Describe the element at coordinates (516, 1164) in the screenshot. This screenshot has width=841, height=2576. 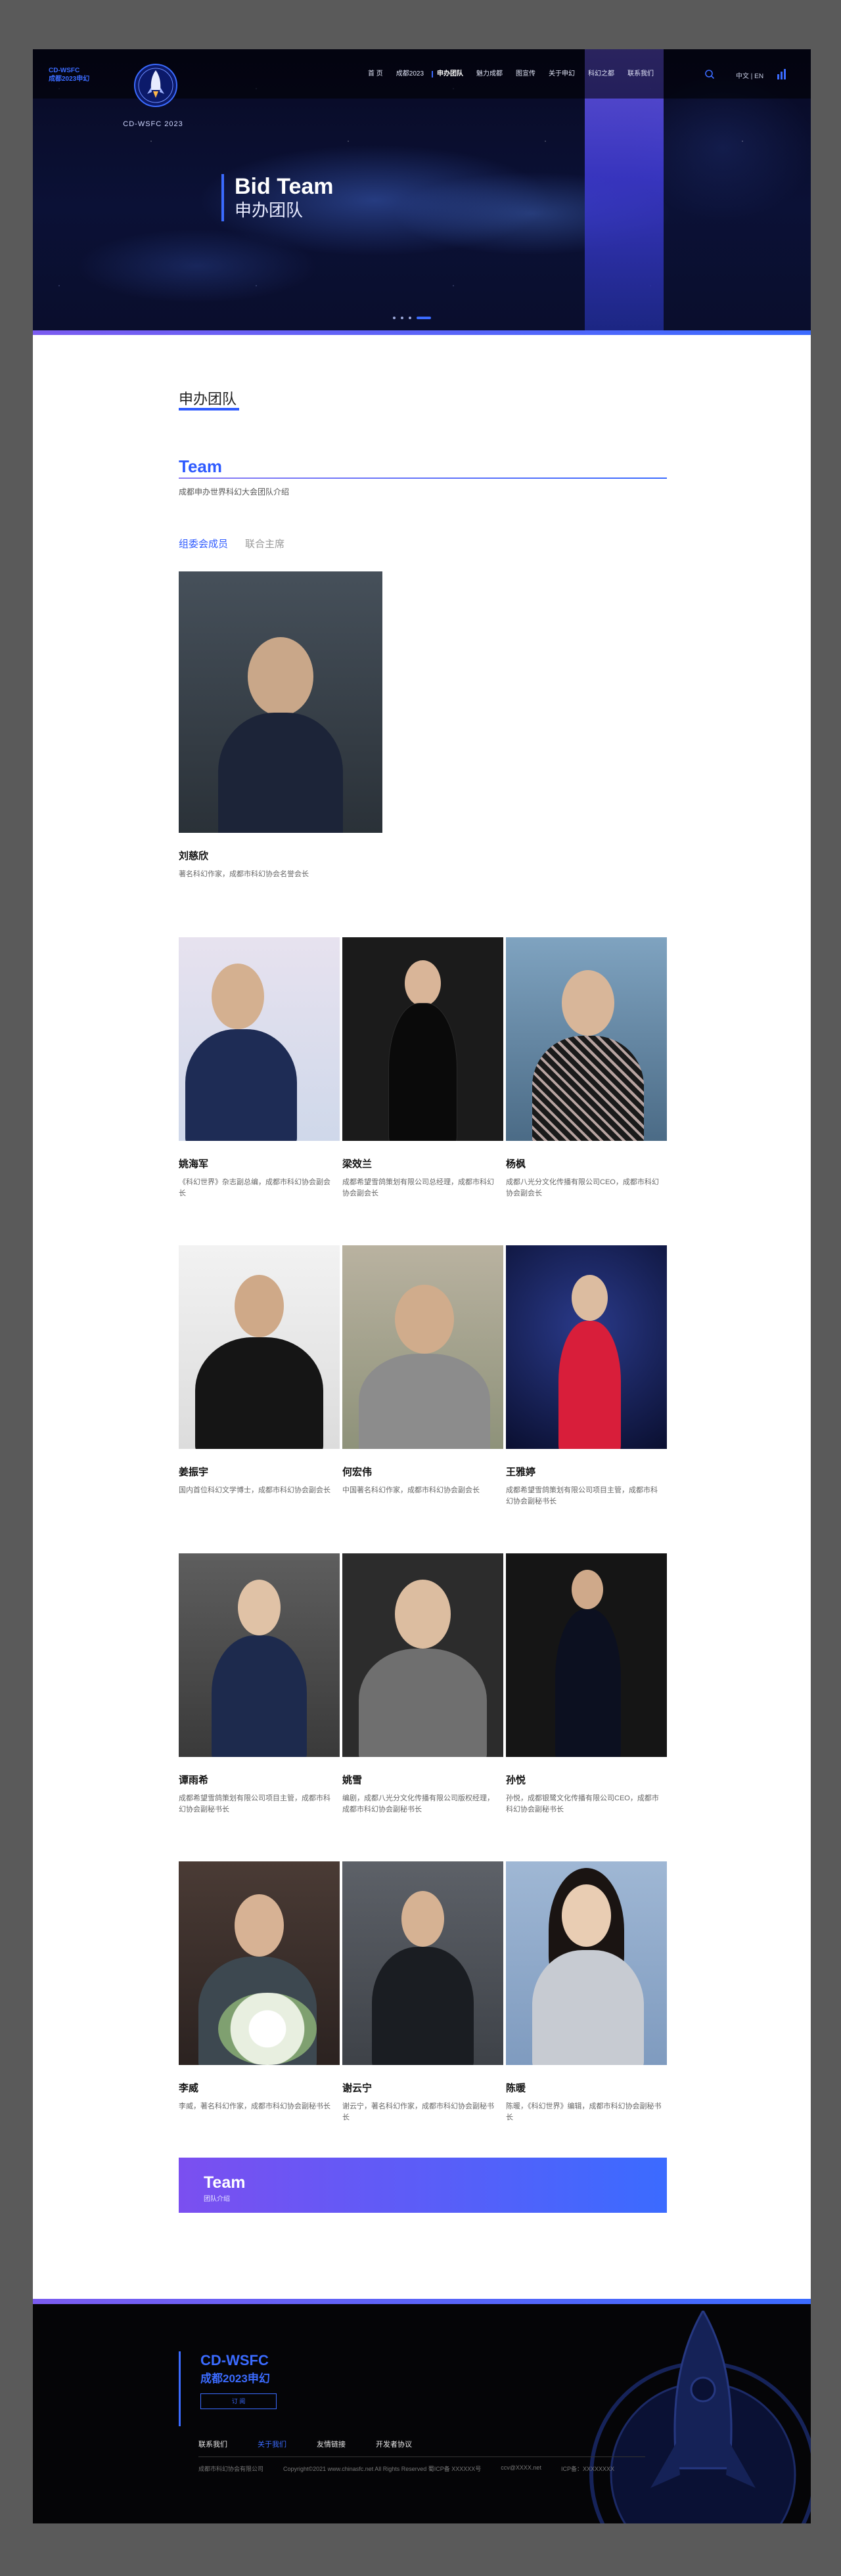
I see `member-name: 杨枫` at that location.